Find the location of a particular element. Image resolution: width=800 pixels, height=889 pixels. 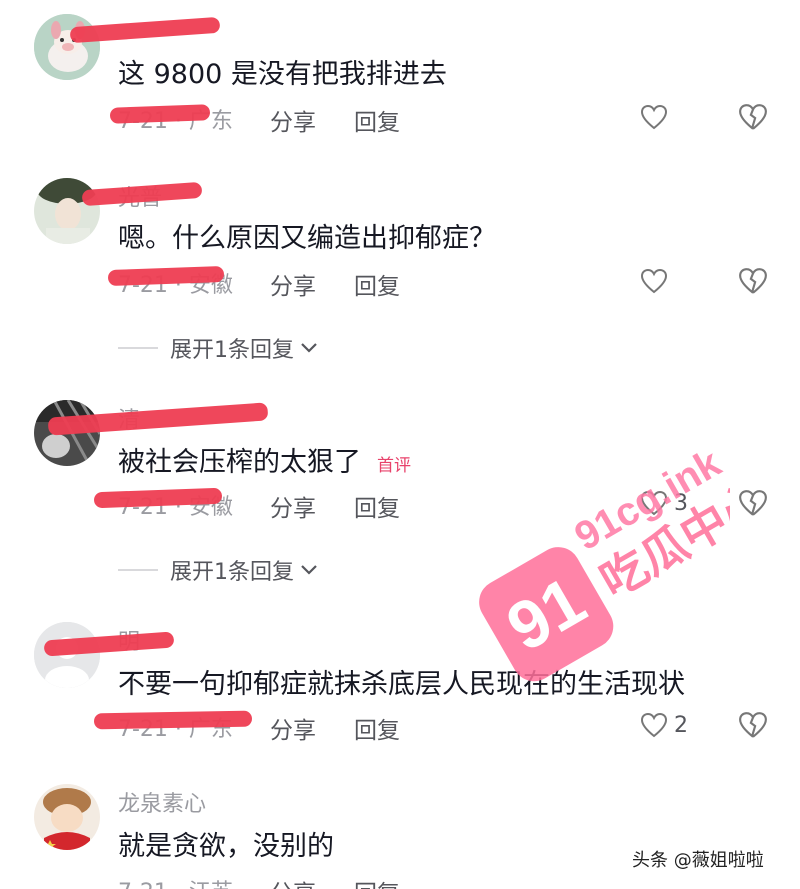

like-button: 3 is located at coordinates (664, 503).